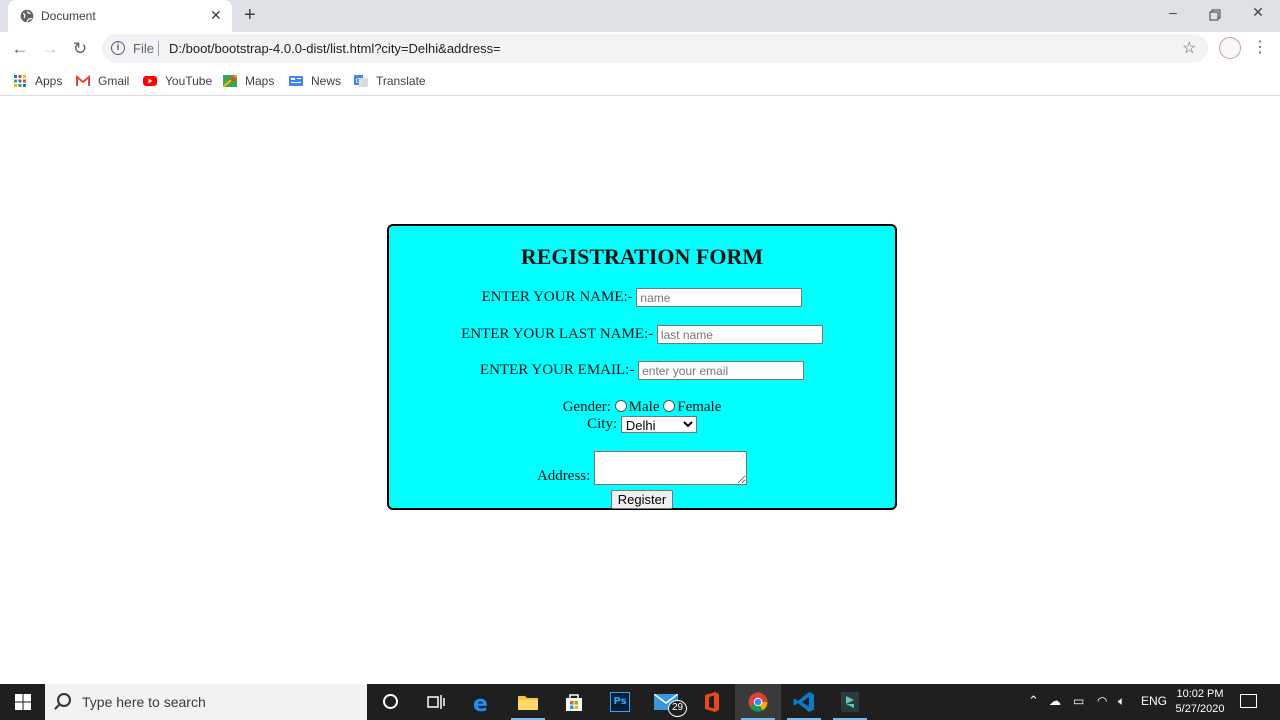 Image resolution: width=1280 pixels, height=720 pixels. I want to click on gmail-icon, so click(83, 80).